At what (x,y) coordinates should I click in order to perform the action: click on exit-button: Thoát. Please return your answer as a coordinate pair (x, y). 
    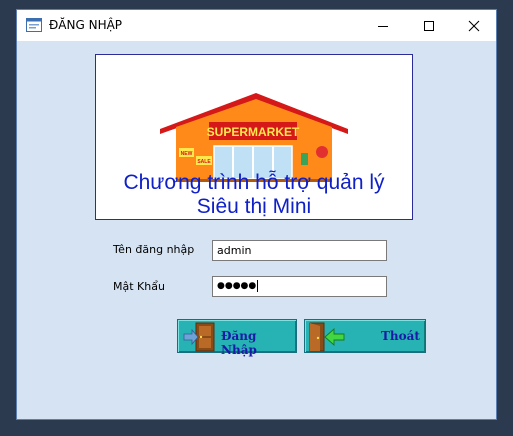
    Looking at the image, I should click on (365, 336).